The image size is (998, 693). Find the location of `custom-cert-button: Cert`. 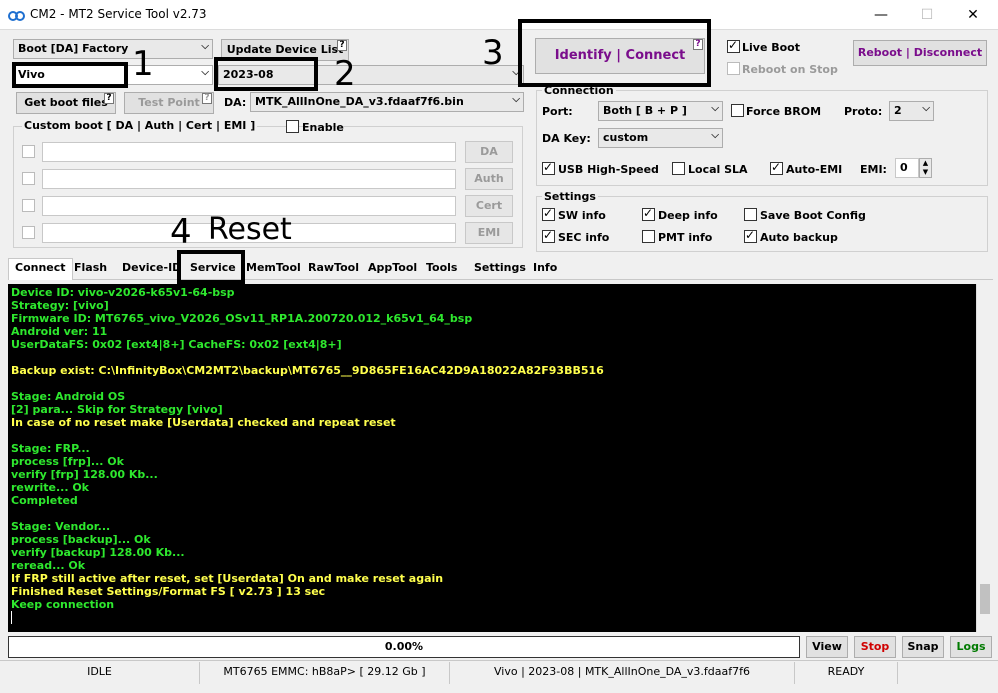

custom-cert-button: Cert is located at coordinates (489, 206).